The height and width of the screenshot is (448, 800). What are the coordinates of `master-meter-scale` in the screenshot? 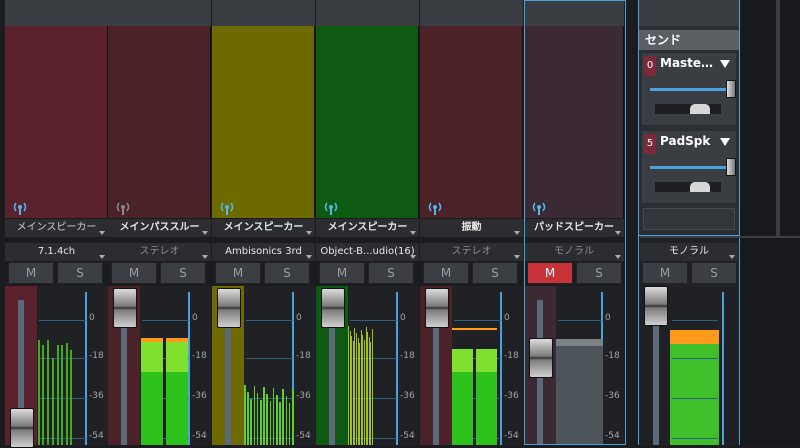 It's located at (723, 368).